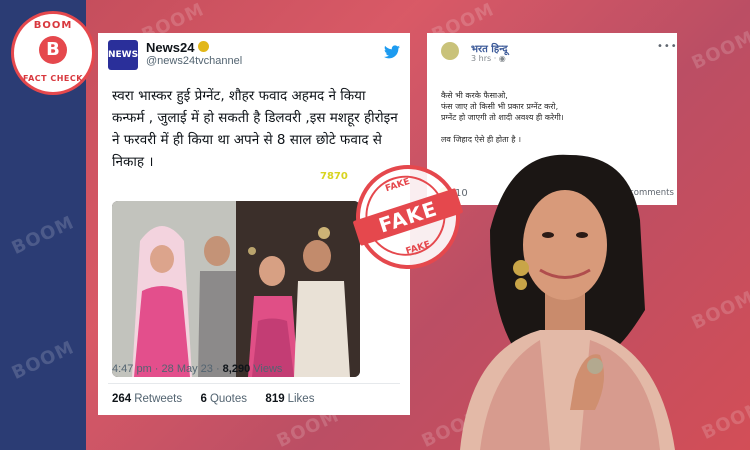 Image resolution: width=750 pixels, height=450 pixels. I want to click on fb-line: कैसे भी करके फैसाओ,, so click(474, 95).